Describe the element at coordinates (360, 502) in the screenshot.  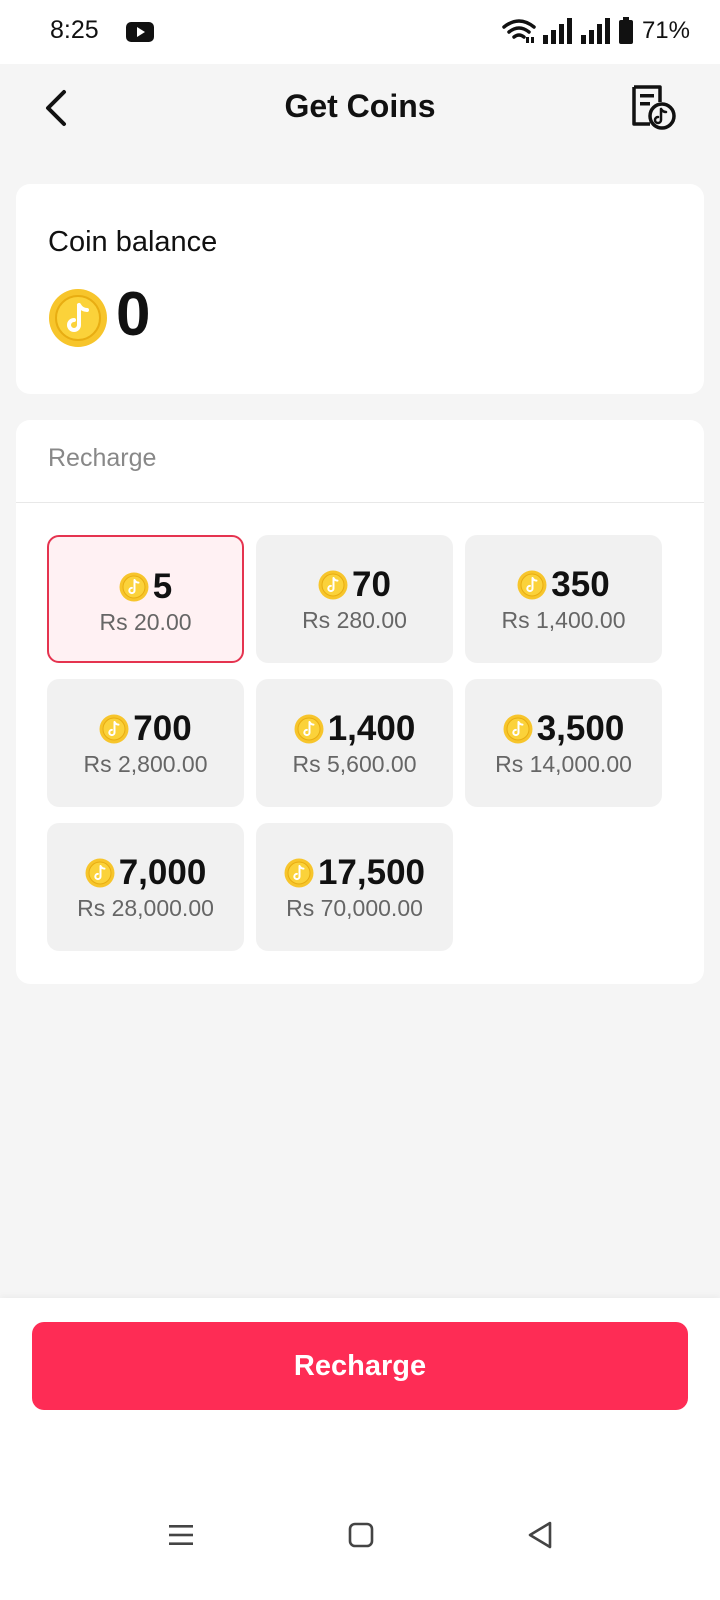
I see `divider` at that location.